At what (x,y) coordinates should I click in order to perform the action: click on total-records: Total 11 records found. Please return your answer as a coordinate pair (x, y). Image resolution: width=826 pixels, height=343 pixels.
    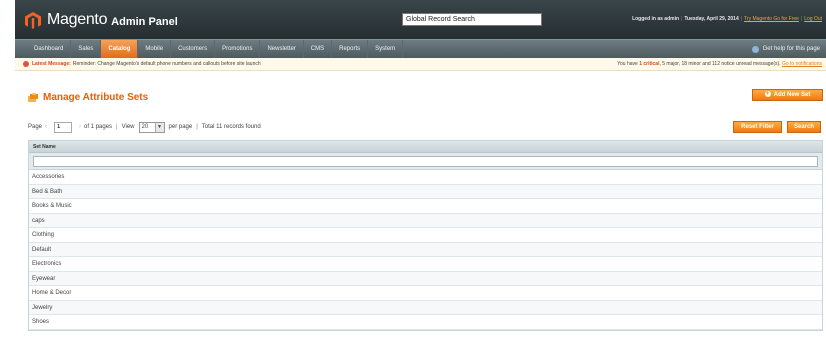
    Looking at the image, I should click on (231, 127).